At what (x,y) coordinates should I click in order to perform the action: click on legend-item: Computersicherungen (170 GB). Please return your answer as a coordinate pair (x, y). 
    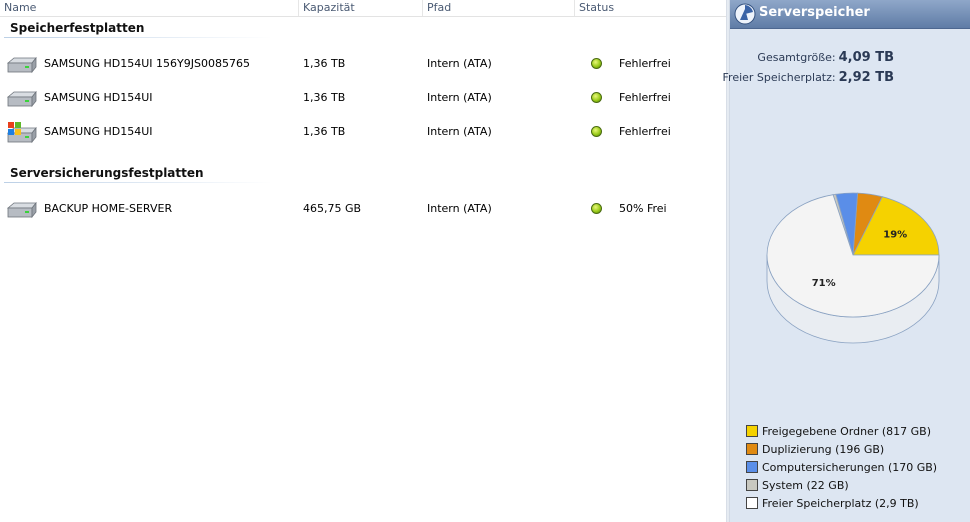
    Looking at the image, I should click on (841, 470).